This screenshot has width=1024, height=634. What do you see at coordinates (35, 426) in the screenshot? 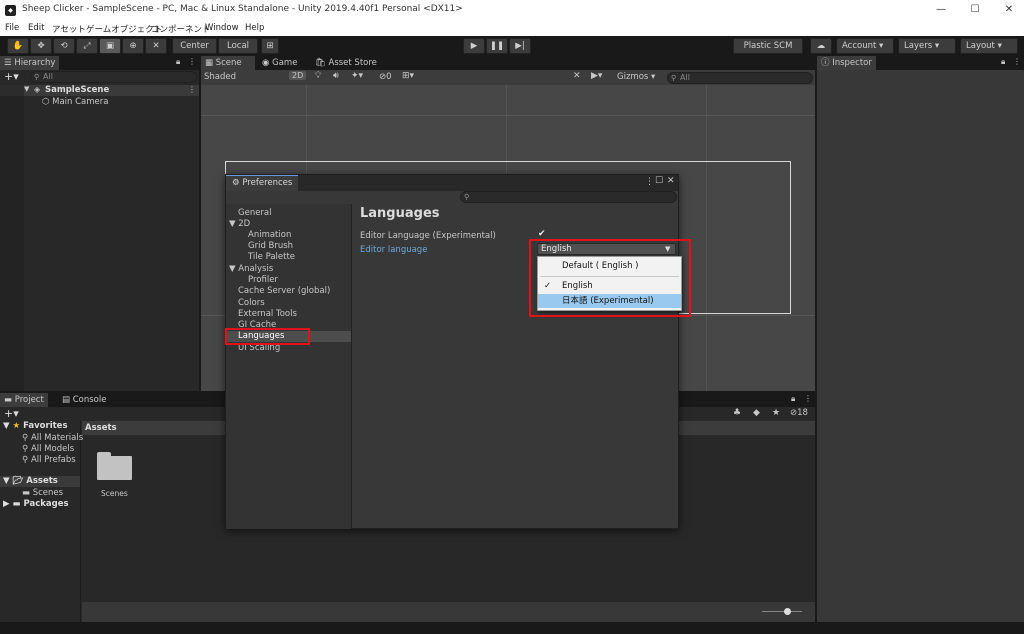
I see `favorites-row: ▼ ★ Favorites` at bounding box center [35, 426].